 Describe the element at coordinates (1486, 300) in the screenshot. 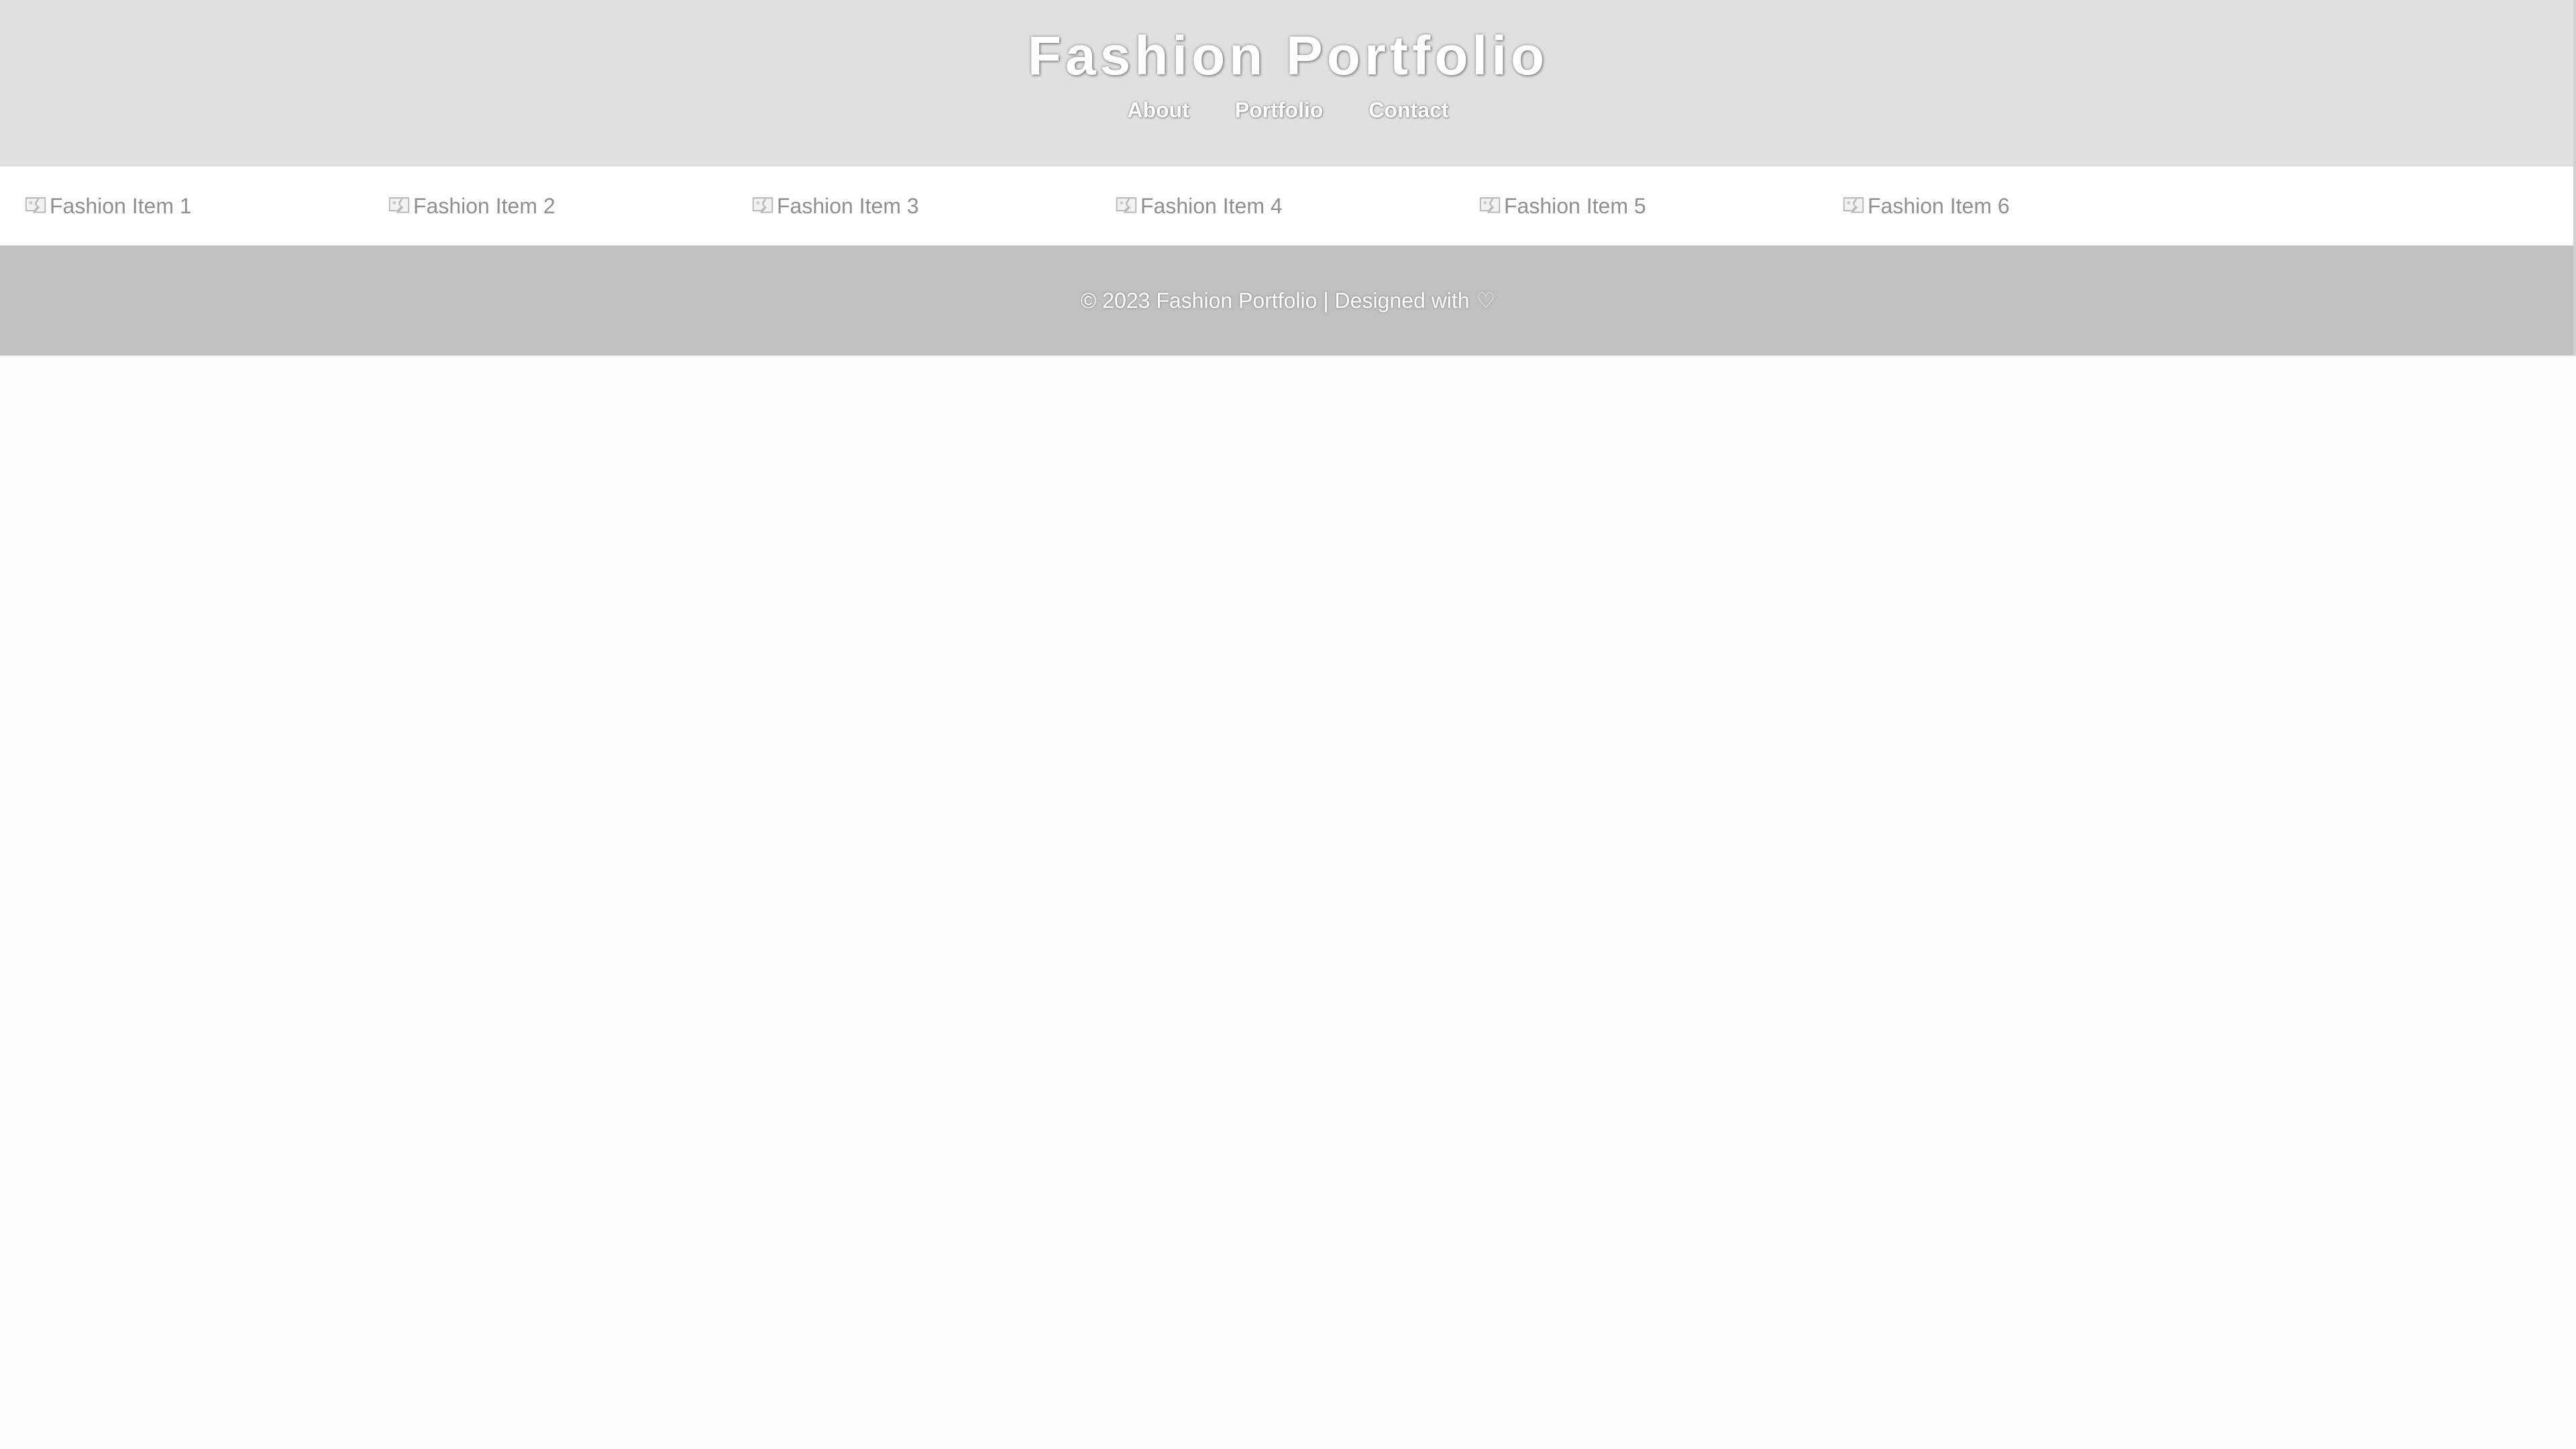

I see `heart-icon: ♡` at that location.